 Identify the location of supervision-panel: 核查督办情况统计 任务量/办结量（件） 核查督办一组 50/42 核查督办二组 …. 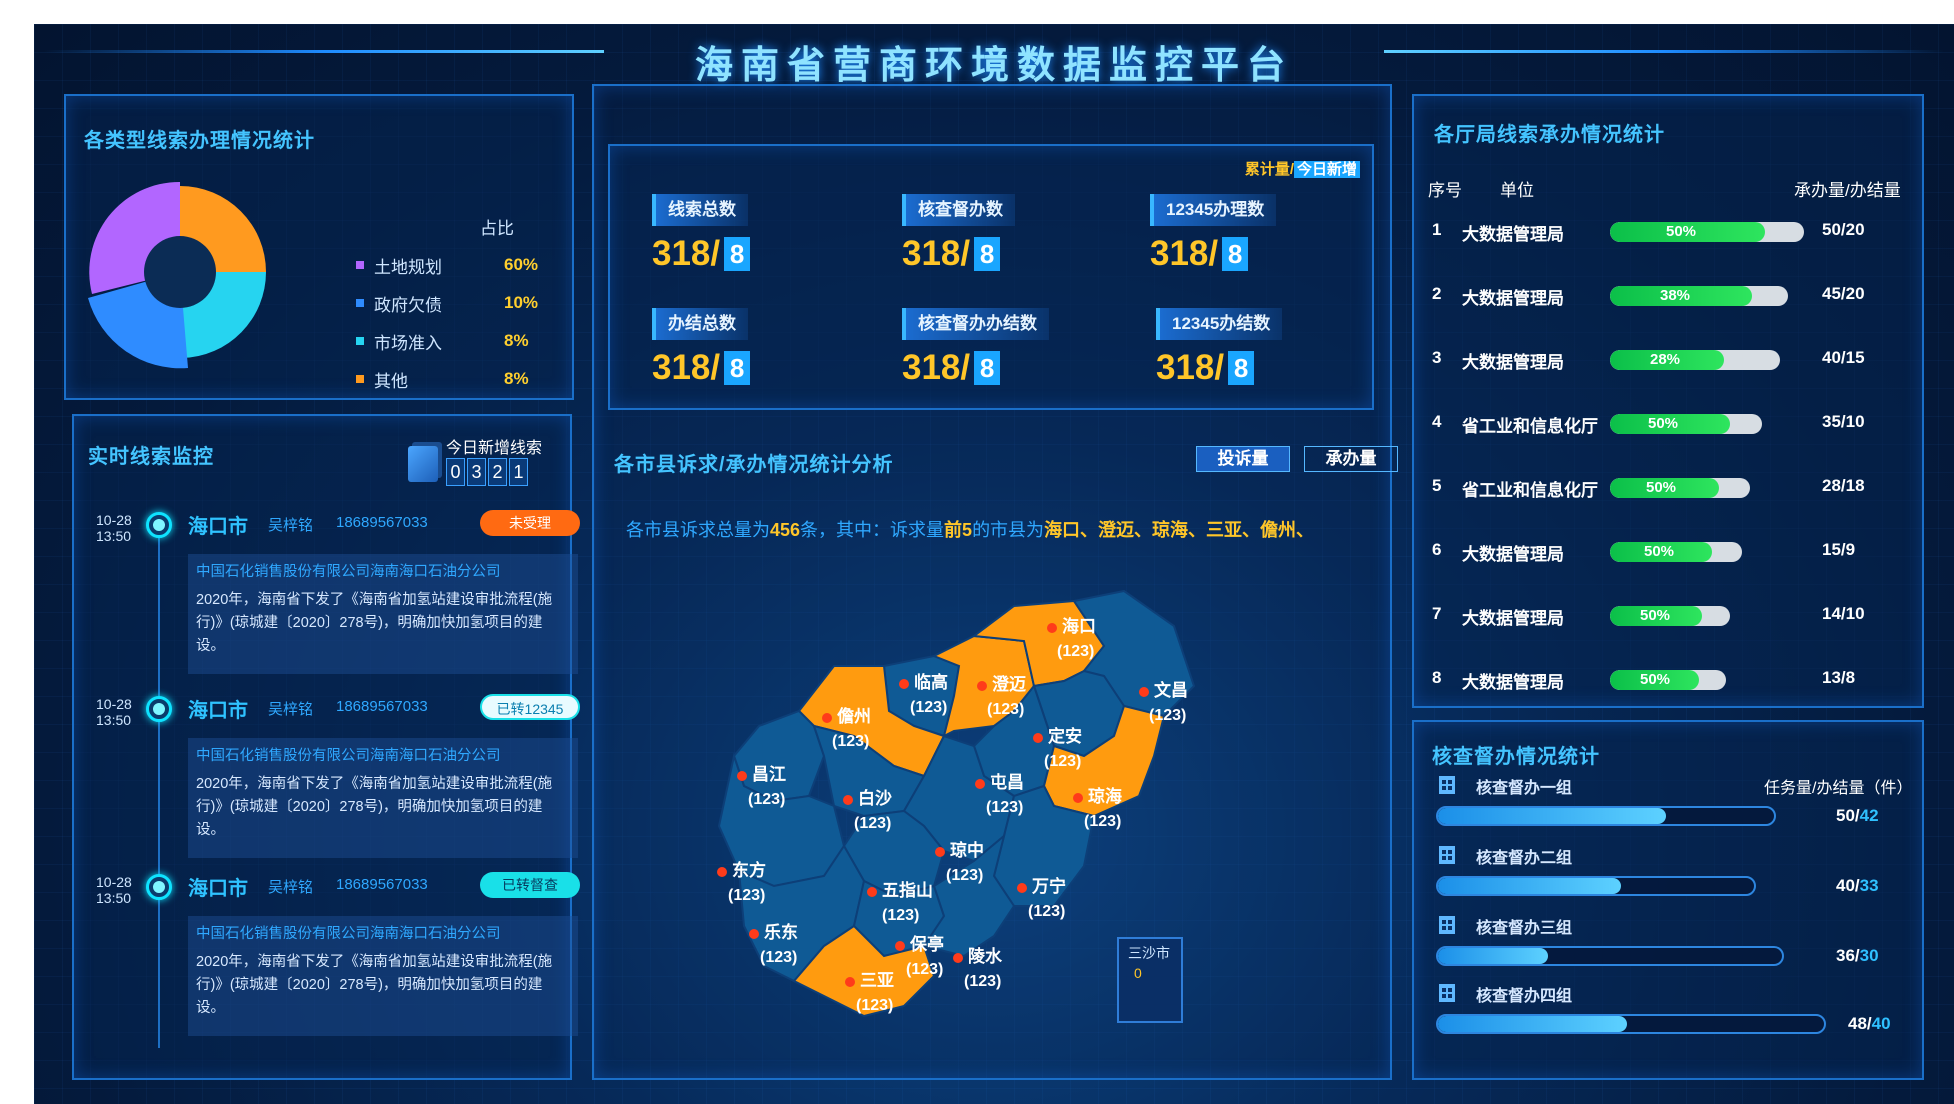
(1668, 900).